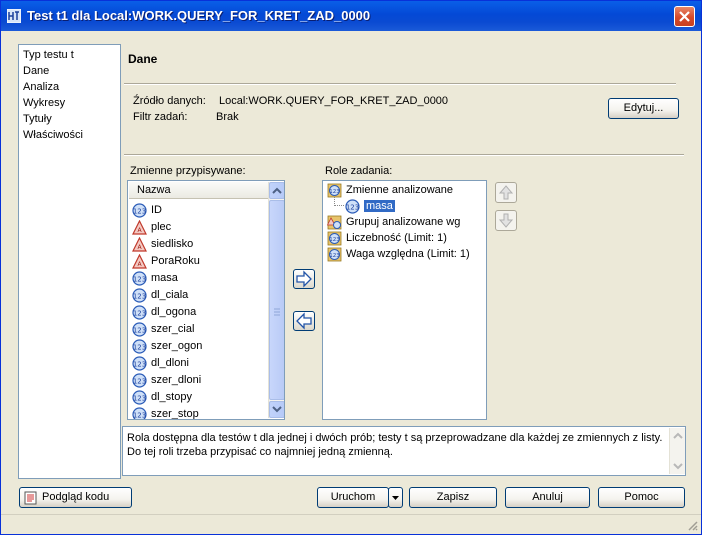 The image size is (702, 535). What do you see at coordinates (398, 254) in the screenshot?
I see `role-item: 123 Waga względna (Limit: 1)` at bounding box center [398, 254].